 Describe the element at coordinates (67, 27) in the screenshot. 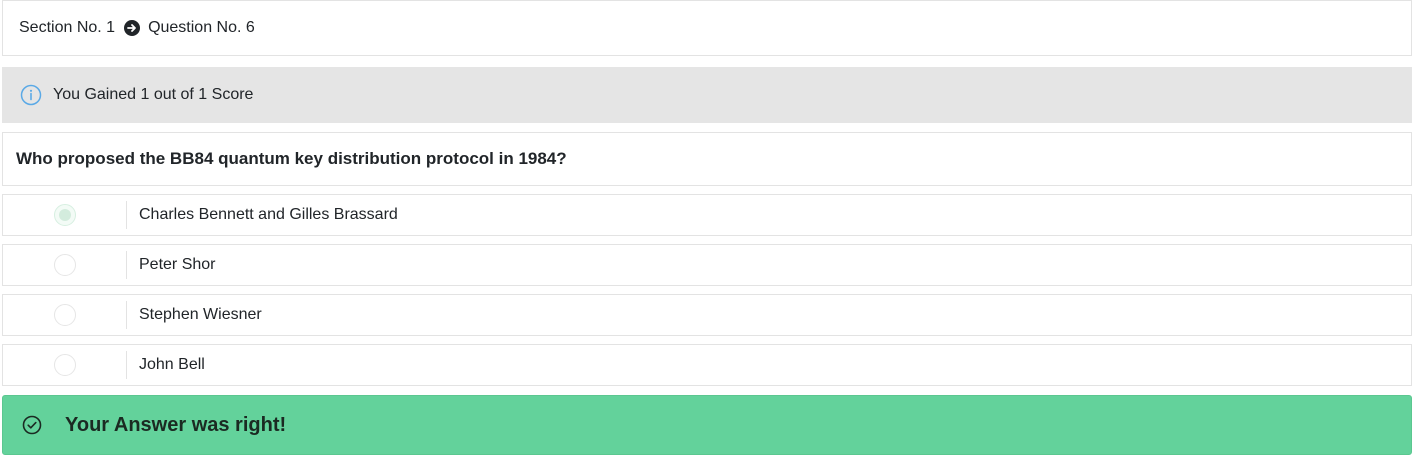

I see `breadcrumb-section: Section No. 1` at that location.